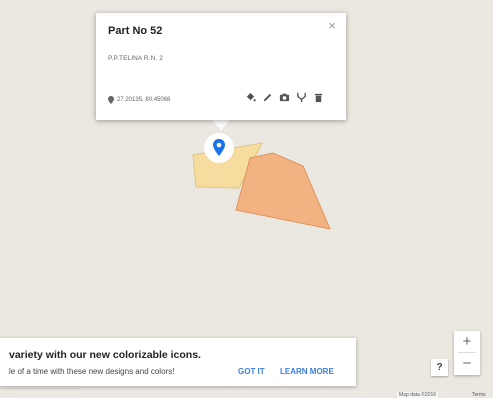  Describe the element at coordinates (267, 97) in the screenshot. I see `pencil-icon` at that location.